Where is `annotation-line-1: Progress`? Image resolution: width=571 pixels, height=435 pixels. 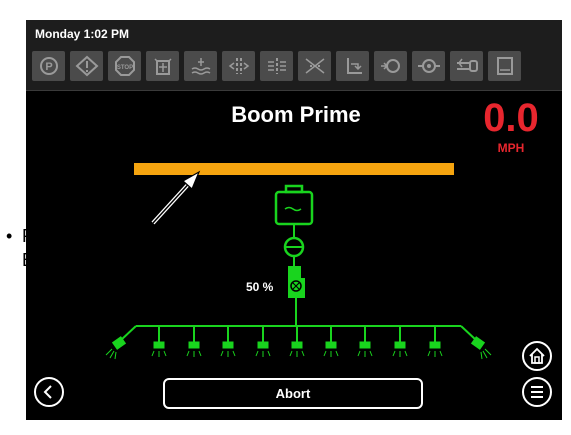 annotation-line-1: Progress is located at coordinates (58, 236).